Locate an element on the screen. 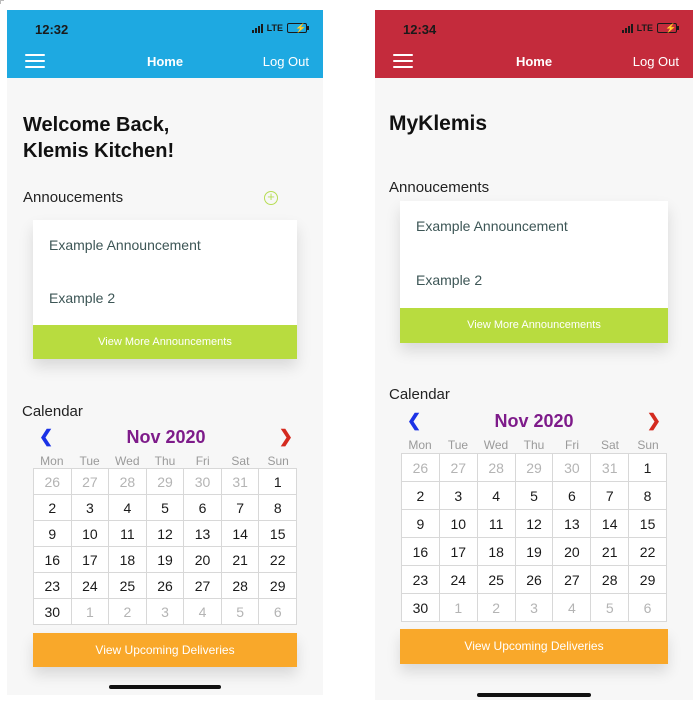  add-announcement-icon: + is located at coordinates (271, 197).